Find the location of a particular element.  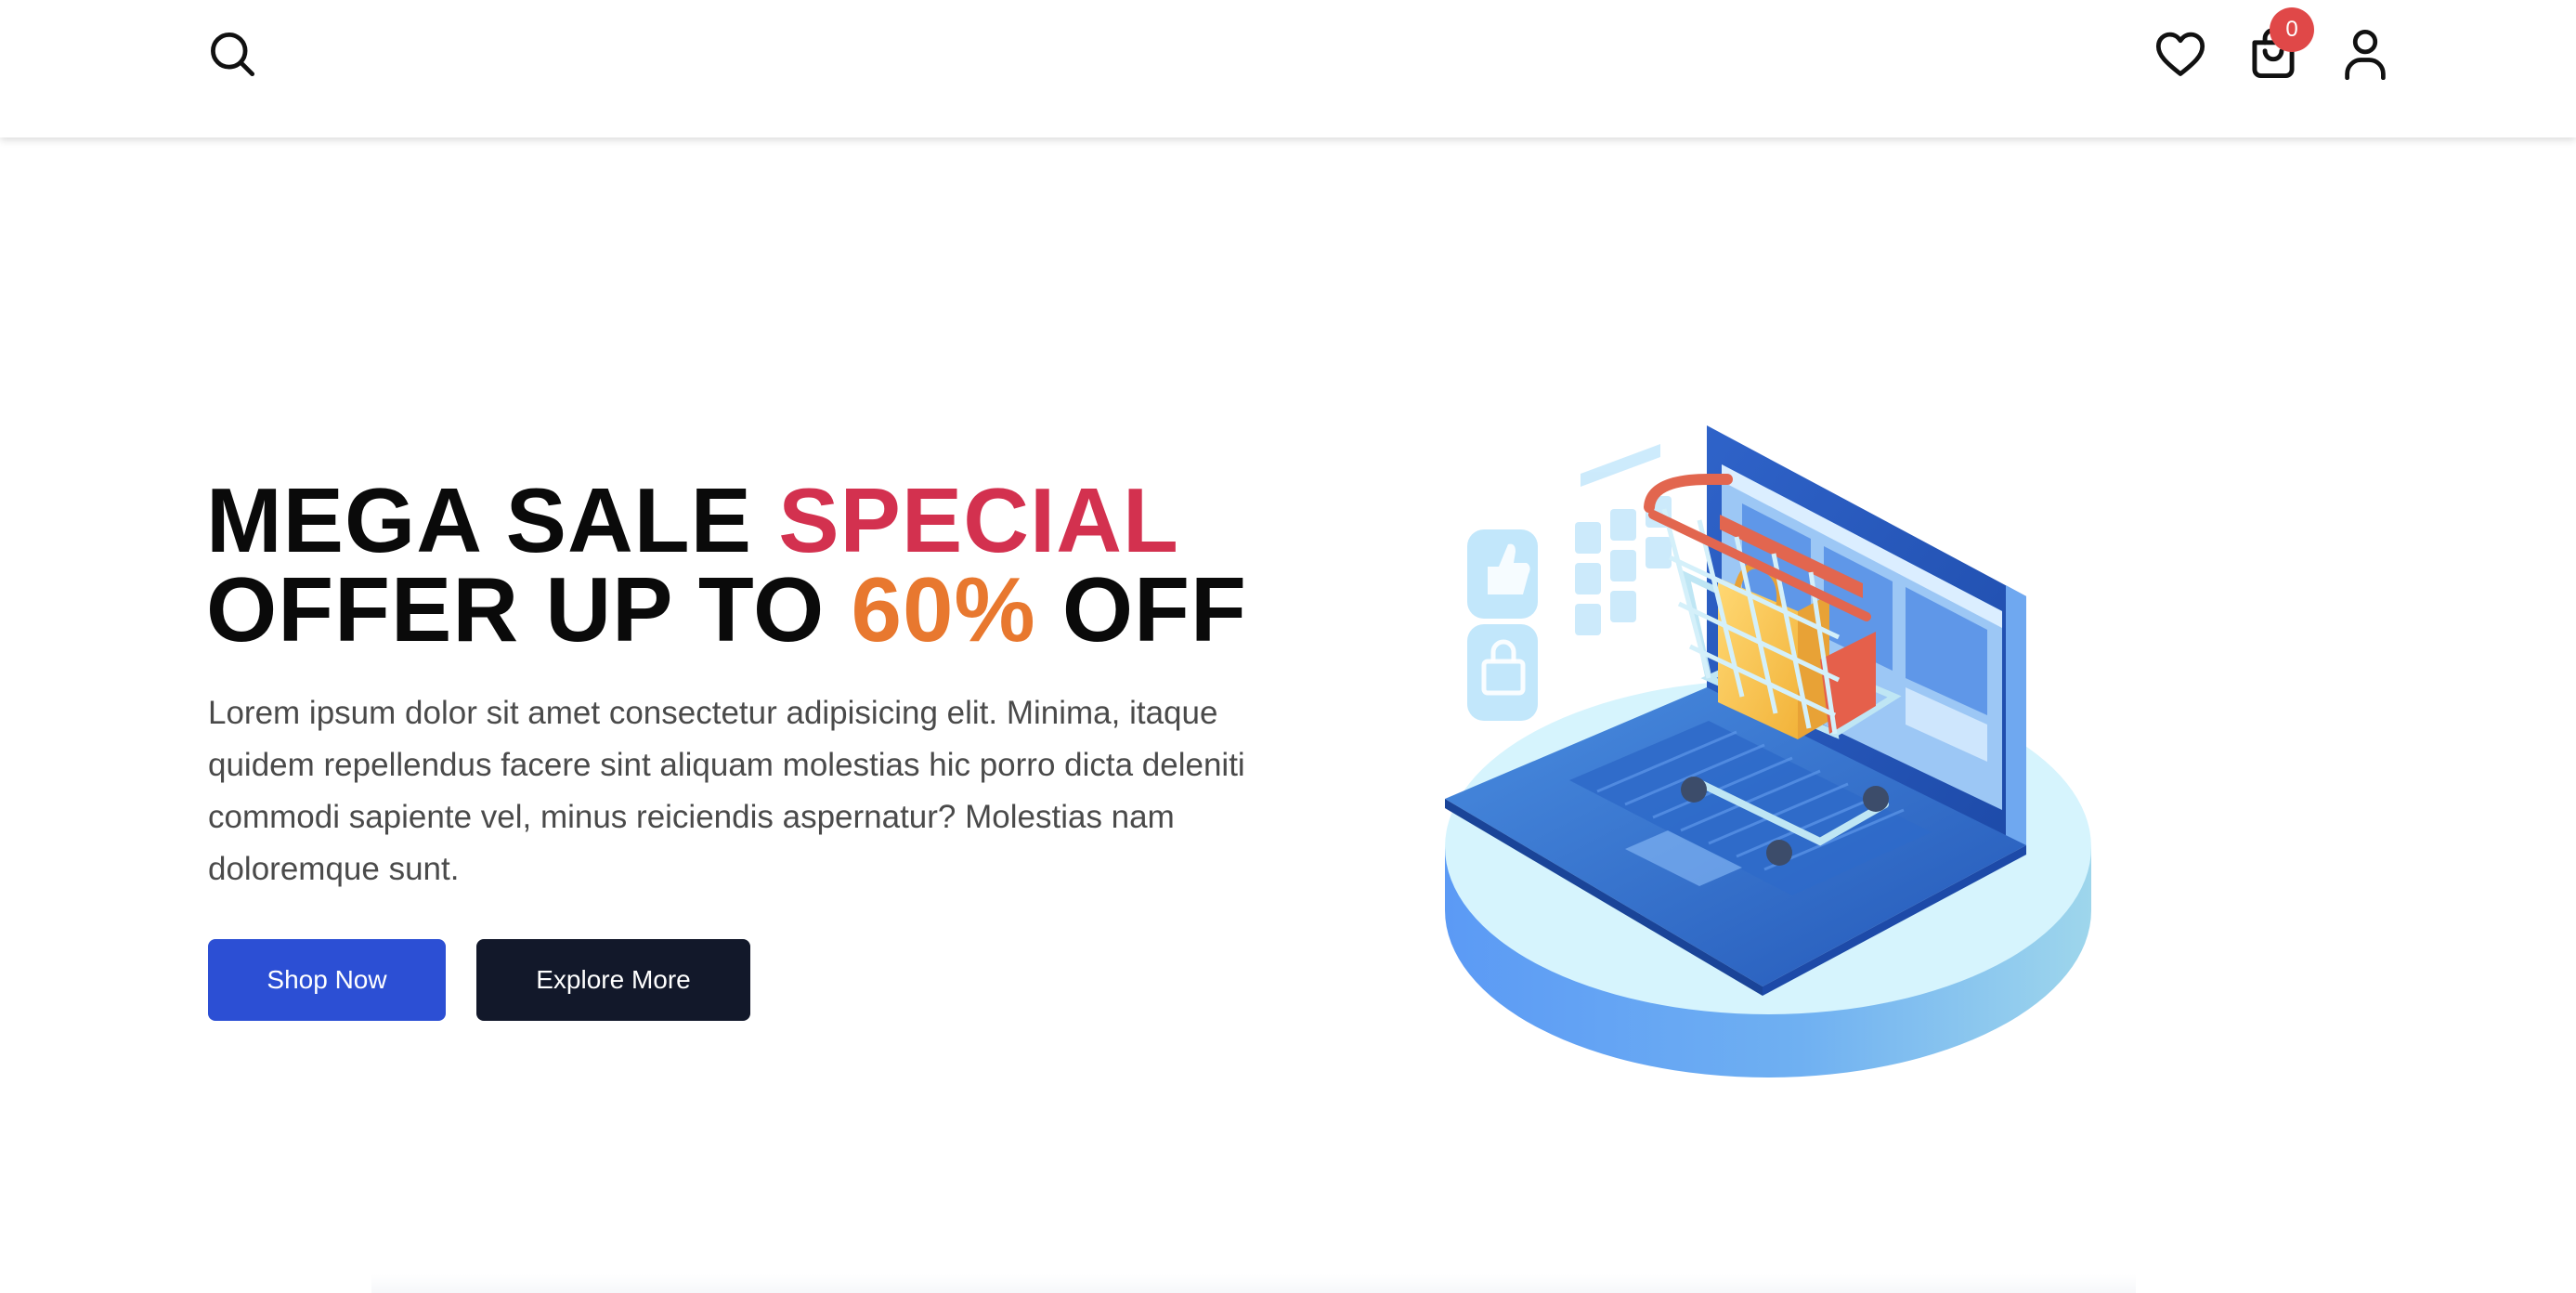

user-icon is located at coordinates (2366, 54).